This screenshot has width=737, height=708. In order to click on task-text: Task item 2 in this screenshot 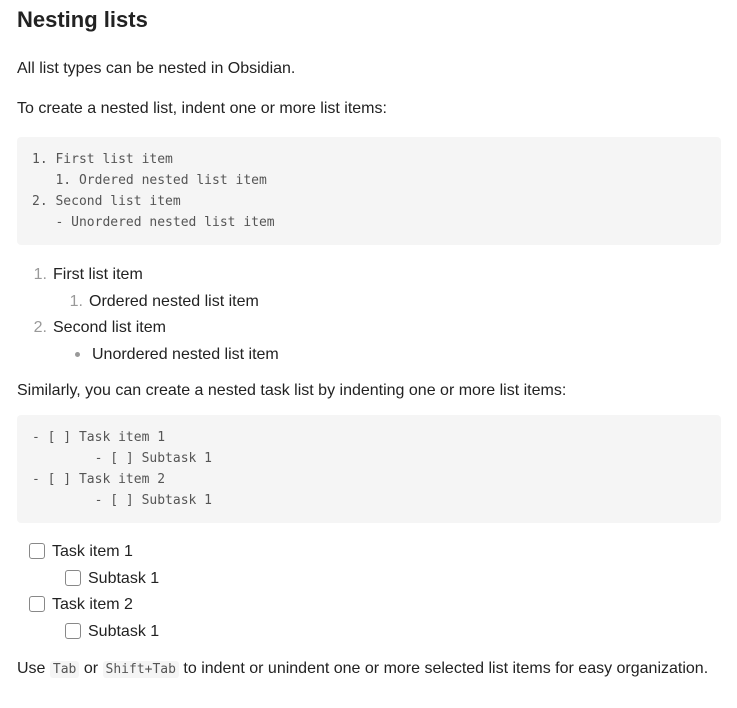, I will do `click(92, 604)`.